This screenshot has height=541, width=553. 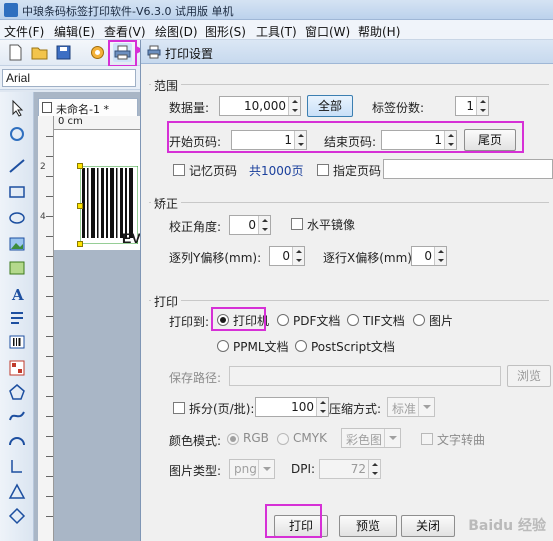 I want to click on close-button: 关闭, so click(x=428, y=526).